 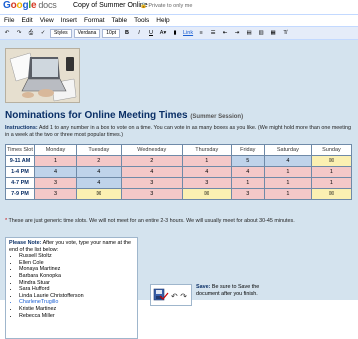 What do you see at coordinates (94, 20) in the screenshot?
I see `menu-format: Format` at bounding box center [94, 20].